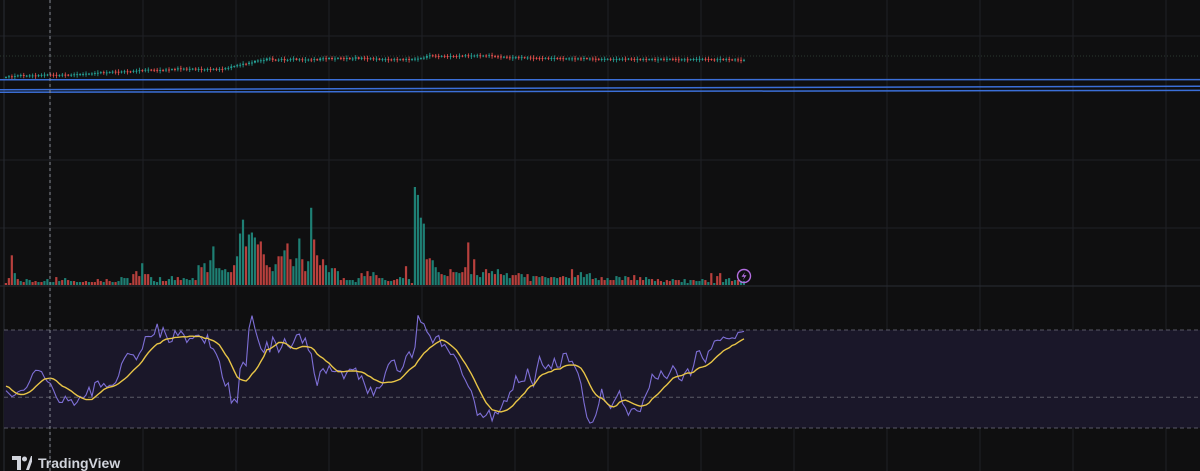 This screenshot has height=471, width=1200. Describe the element at coordinates (600, 91) in the screenshot. I see `trendline` at that location.